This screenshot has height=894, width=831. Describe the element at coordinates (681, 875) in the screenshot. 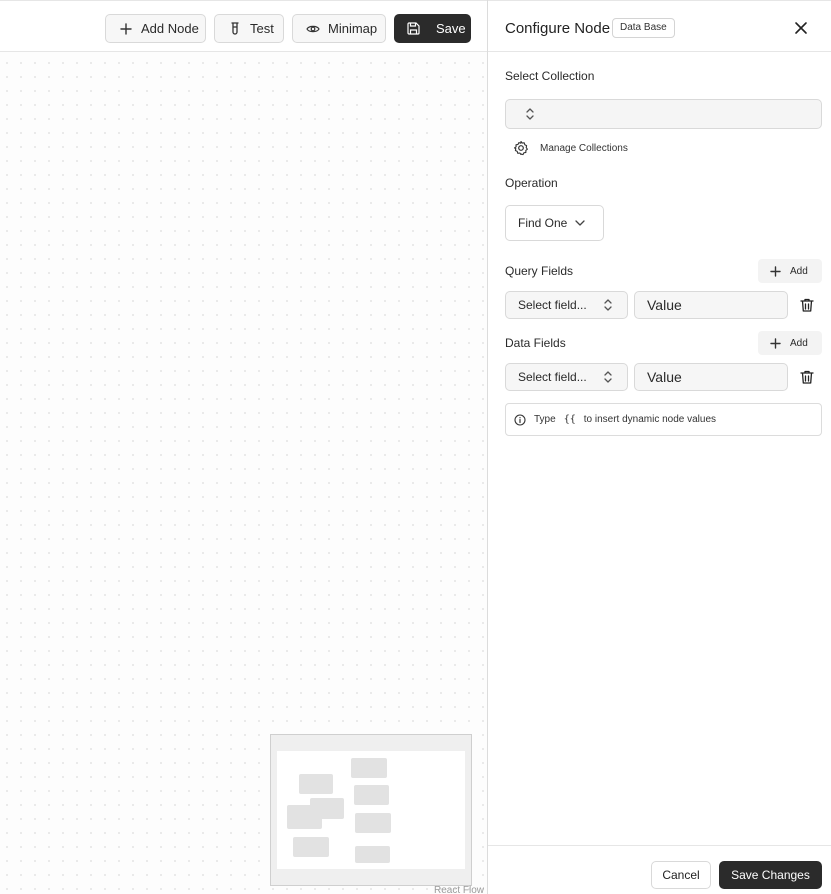

I see `cancel-button: Cancel` at that location.